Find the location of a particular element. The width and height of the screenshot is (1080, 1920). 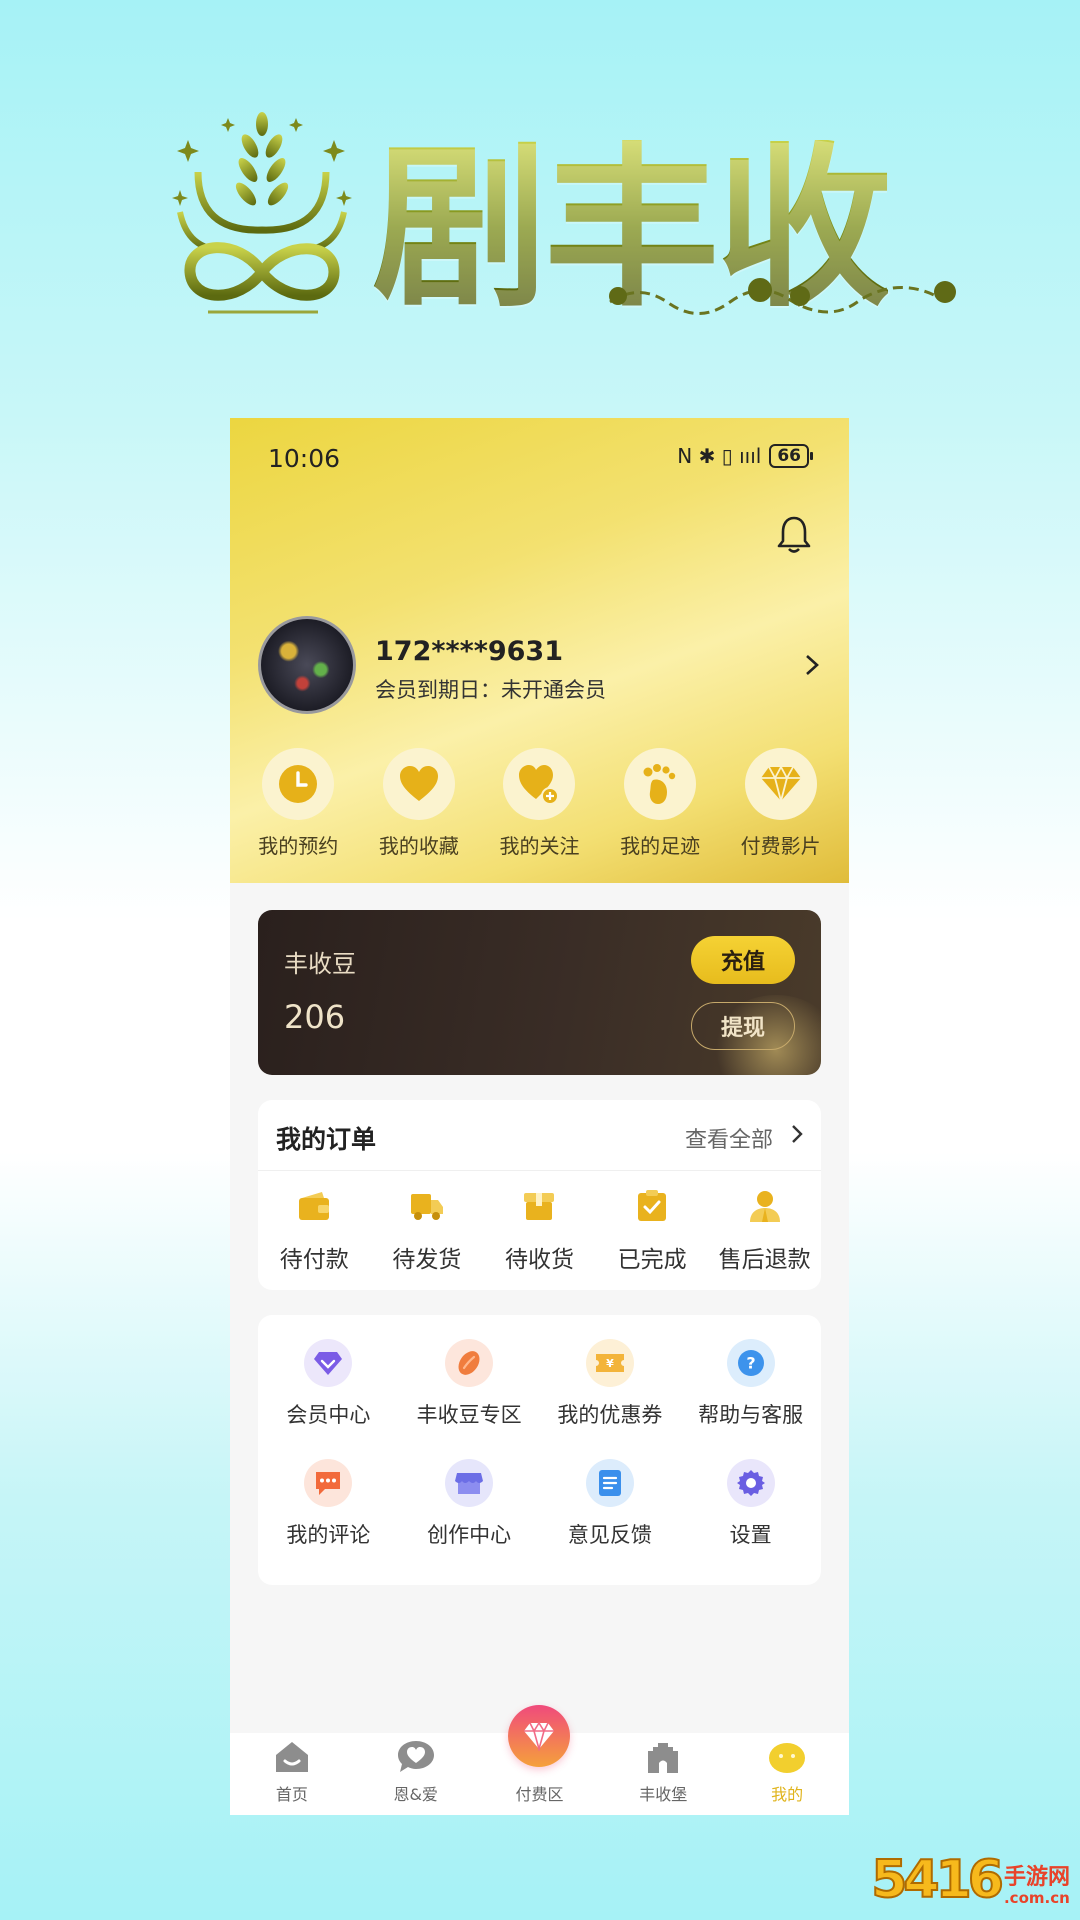

quick-action-following: 我的关注 is located at coordinates (539, 803).